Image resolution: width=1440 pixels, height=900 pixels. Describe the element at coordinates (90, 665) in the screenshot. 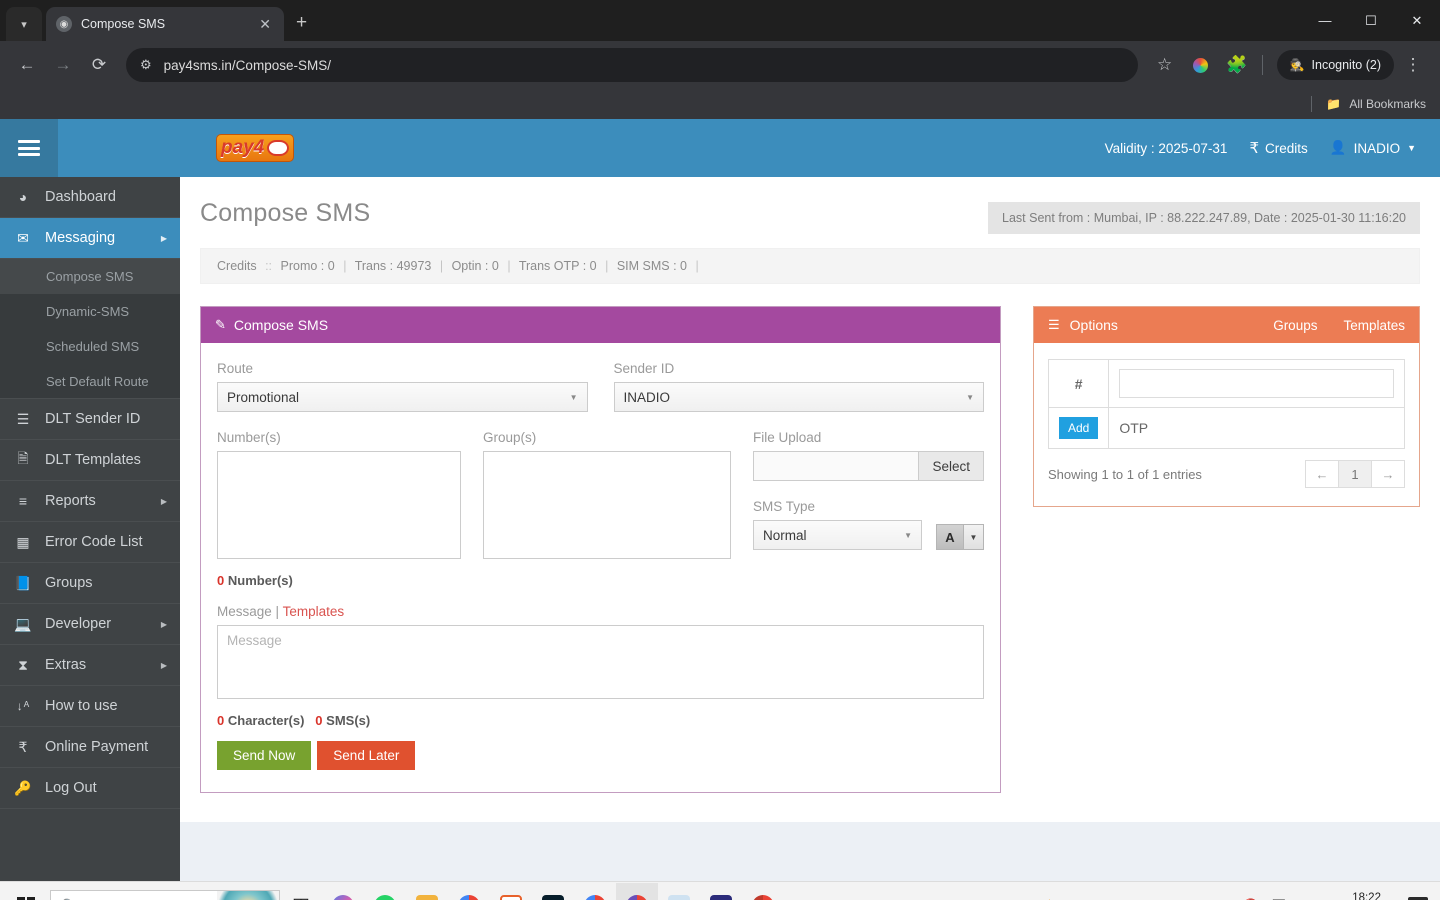

I see `sidebar-item-extras: ⧗ Extras ▶` at that location.